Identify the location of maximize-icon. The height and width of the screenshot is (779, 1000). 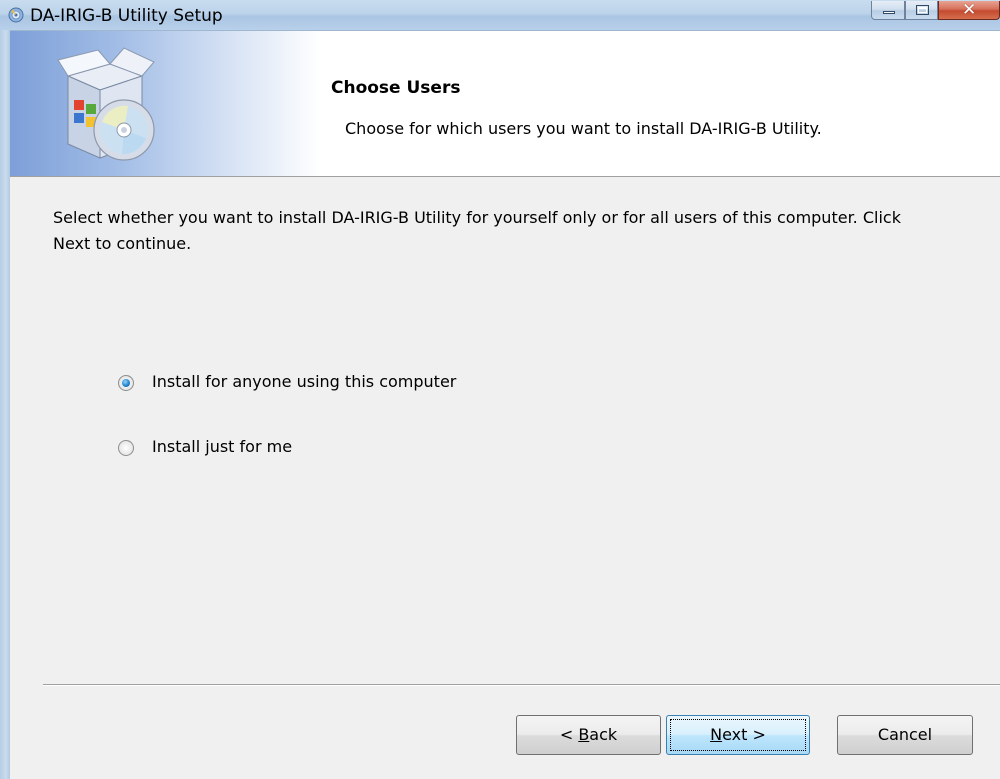
(922, 10).